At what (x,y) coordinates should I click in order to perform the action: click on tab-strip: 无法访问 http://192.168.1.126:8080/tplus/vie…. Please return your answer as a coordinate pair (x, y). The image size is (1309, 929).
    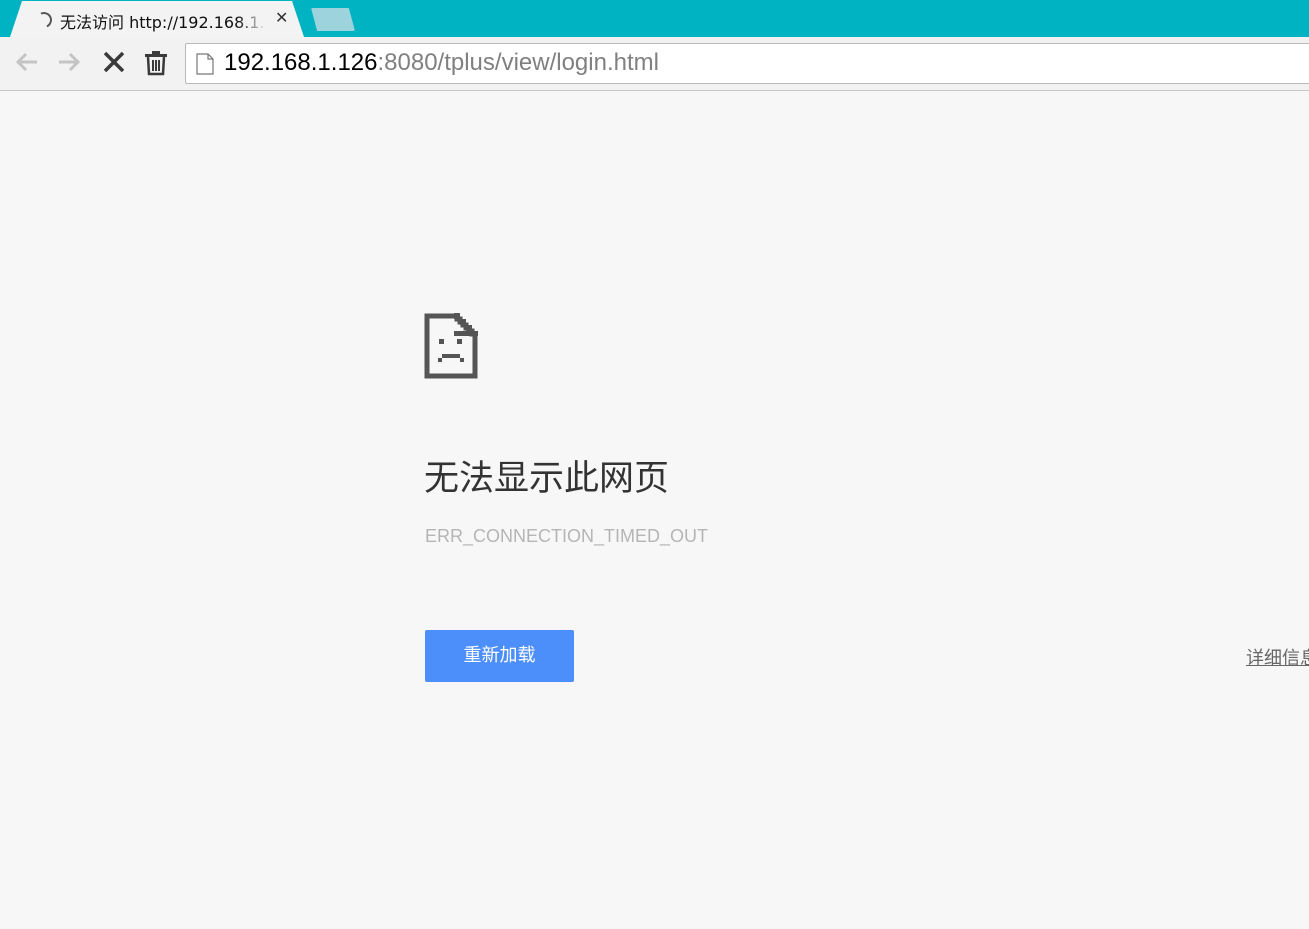
    Looking at the image, I should click on (654, 18).